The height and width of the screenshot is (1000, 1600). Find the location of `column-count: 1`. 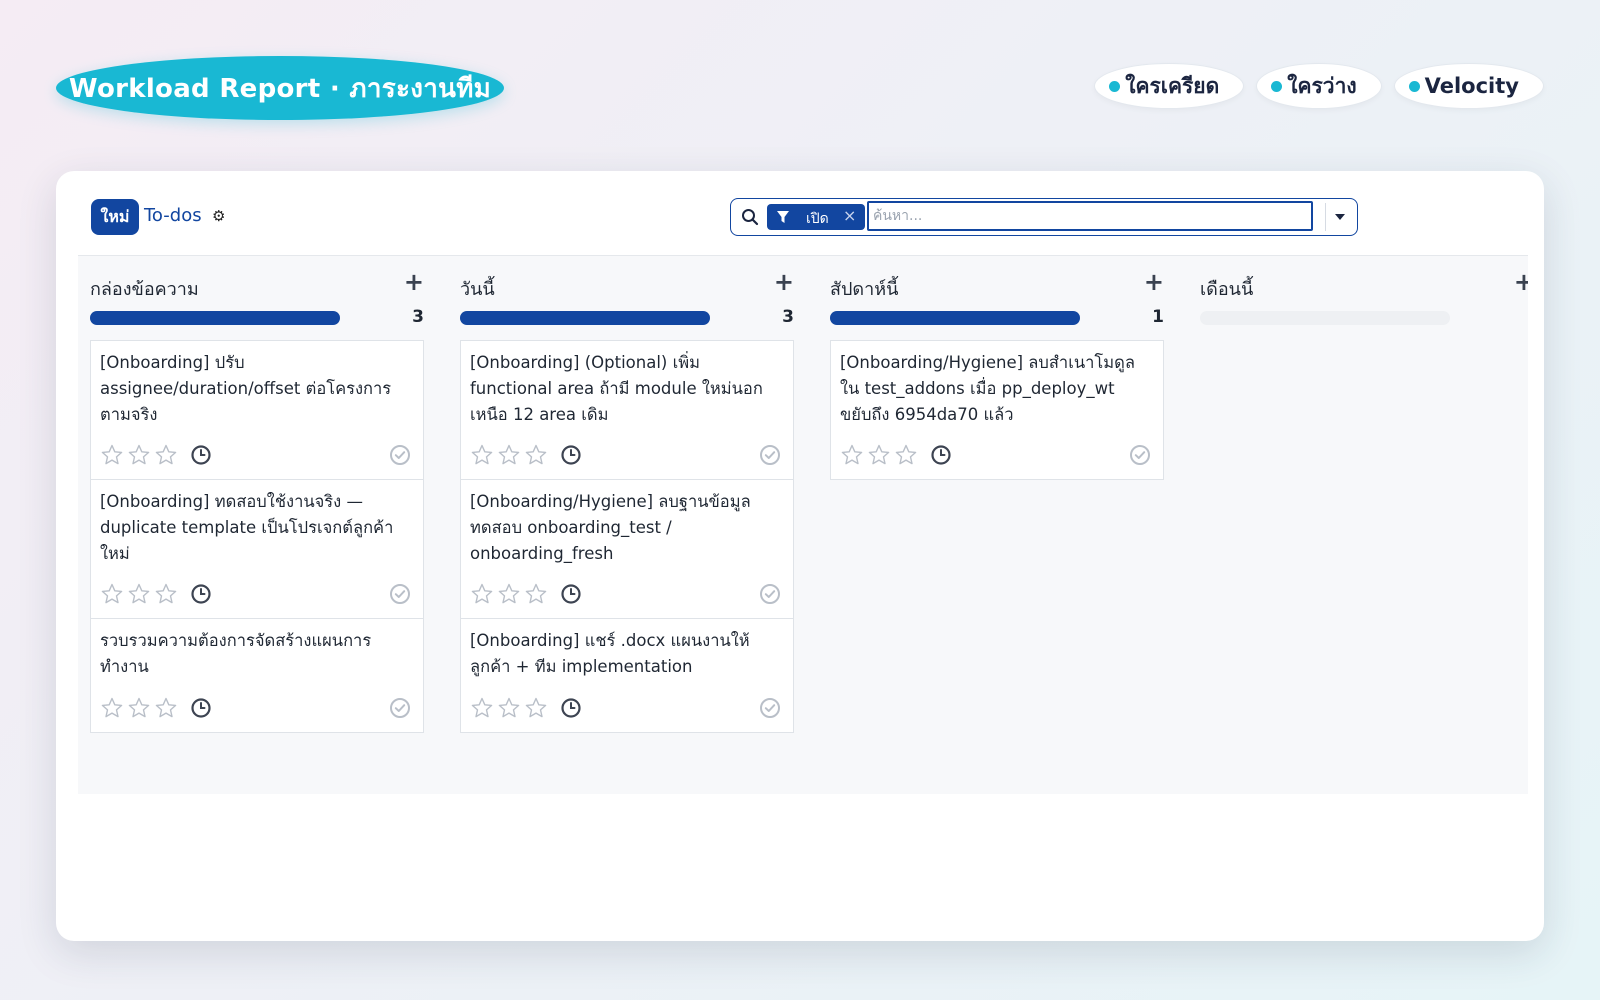

column-count: 1 is located at coordinates (1158, 317).